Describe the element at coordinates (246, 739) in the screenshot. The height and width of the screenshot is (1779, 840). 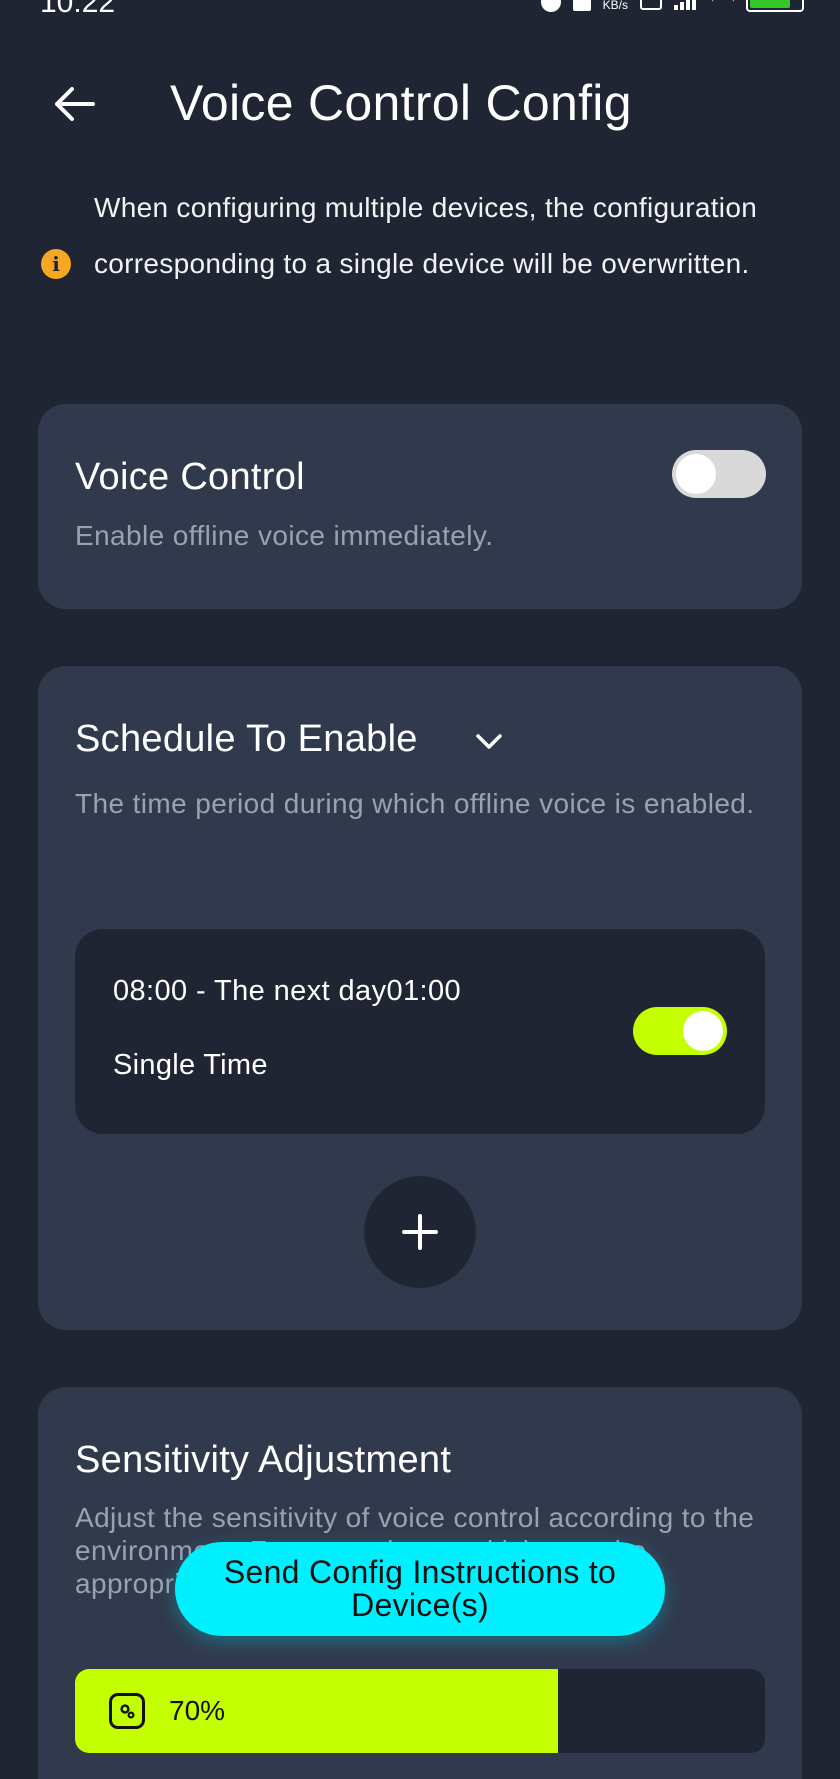
I see `schedule-title: Schedule To Enable` at that location.